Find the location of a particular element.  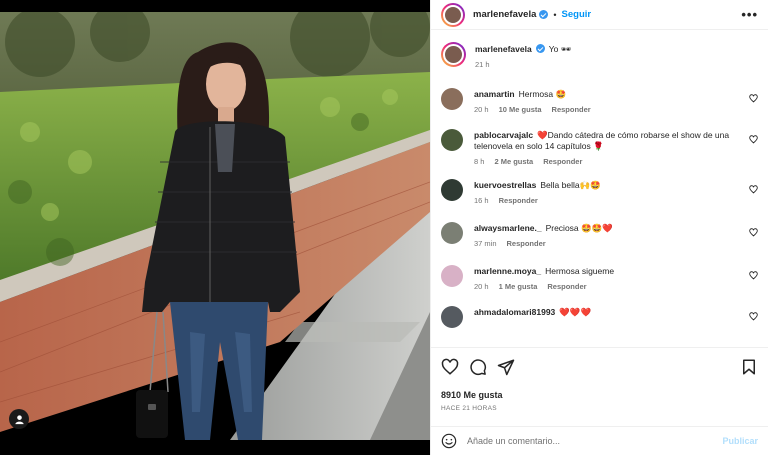

caption-time: 21 h is located at coordinates (482, 64).